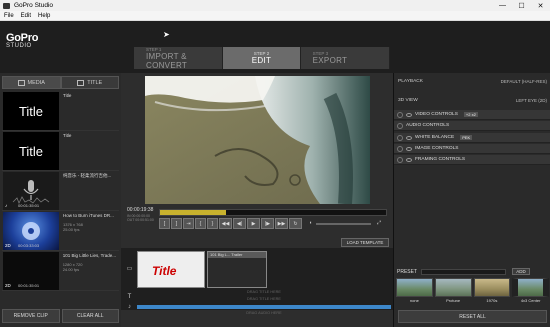 This screenshot has height=327, width=550. Describe the element at coordinates (225, 223) in the screenshot. I see `rewind-icon: ◀◀` at that location.